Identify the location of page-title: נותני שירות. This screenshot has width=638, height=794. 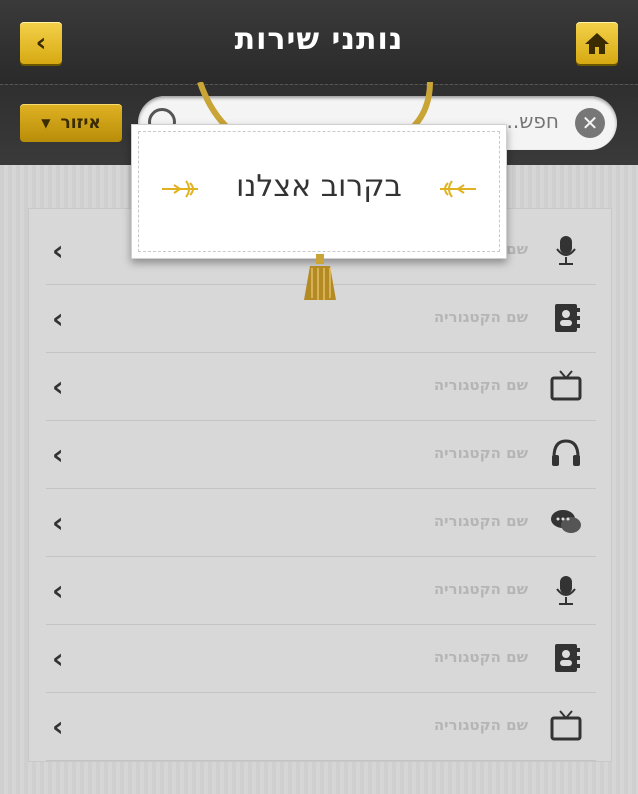
(319, 39).